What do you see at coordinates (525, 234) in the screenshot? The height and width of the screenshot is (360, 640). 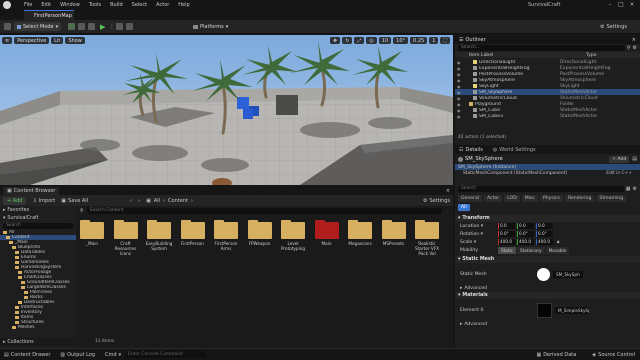 I see `rotation-y-input: 0.0°` at bounding box center [525, 234].